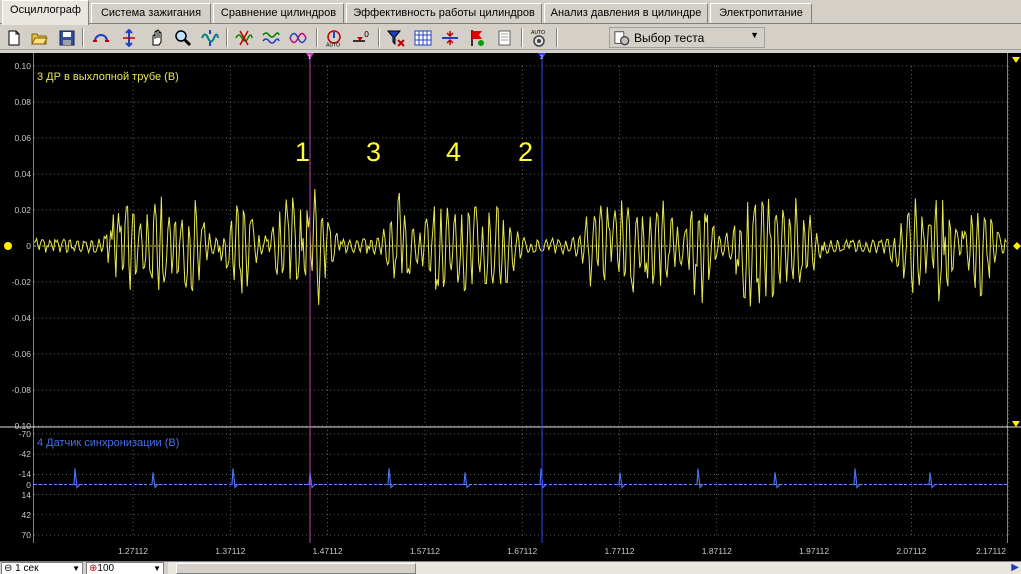 This screenshot has width=1021, height=574. What do you see at coordinates (522, 551) in the screenshot?
I see `x-tick-label: 1.67112` at bounding box center [522, 551].